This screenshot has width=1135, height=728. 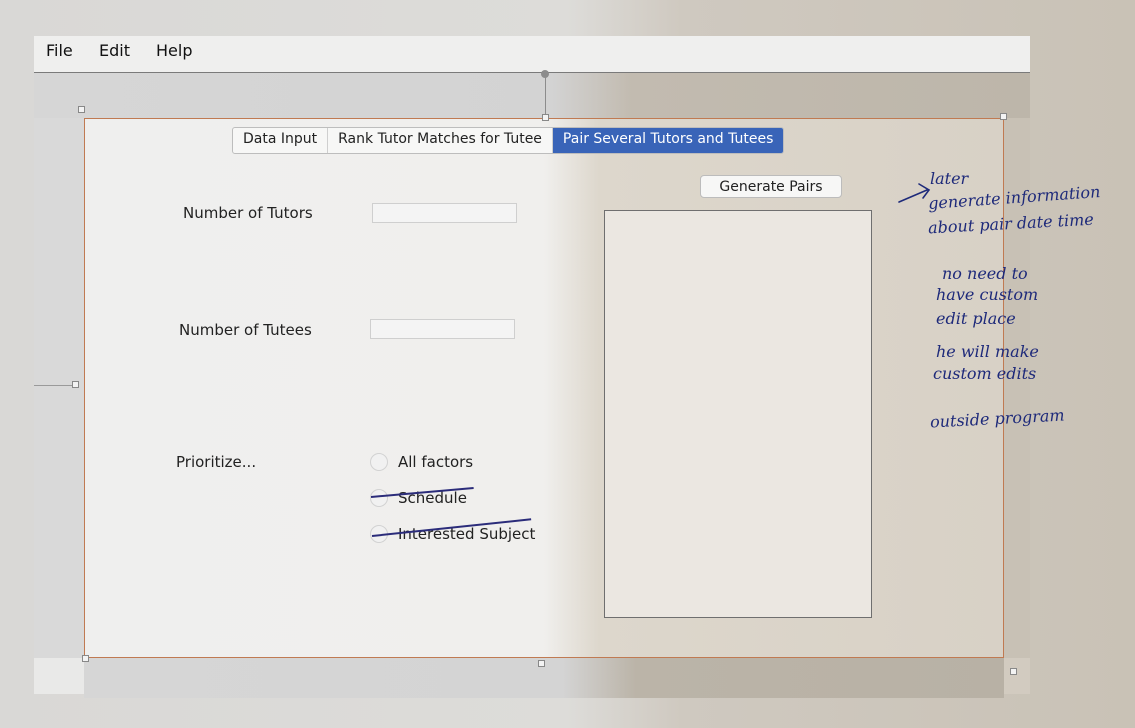 I want to click on menu-bar: File Edit Help, so click(x=532, y=54).